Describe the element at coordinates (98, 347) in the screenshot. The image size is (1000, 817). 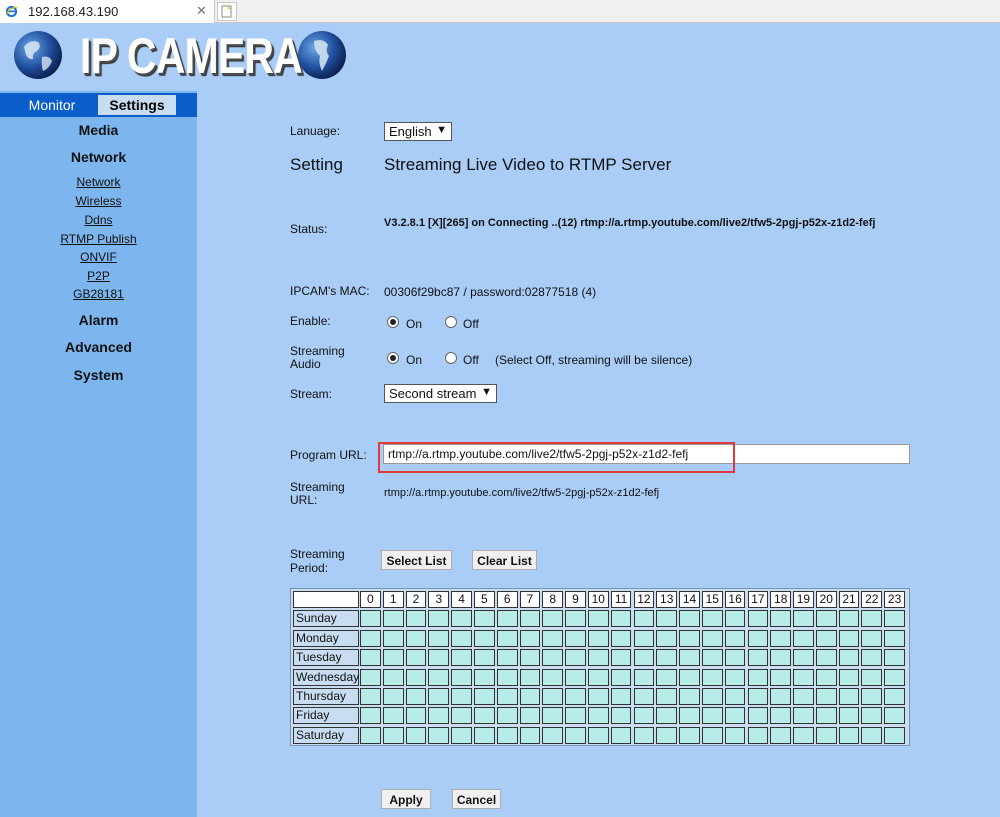
I see `sidebar-group-advanced: Advanced` at that location.